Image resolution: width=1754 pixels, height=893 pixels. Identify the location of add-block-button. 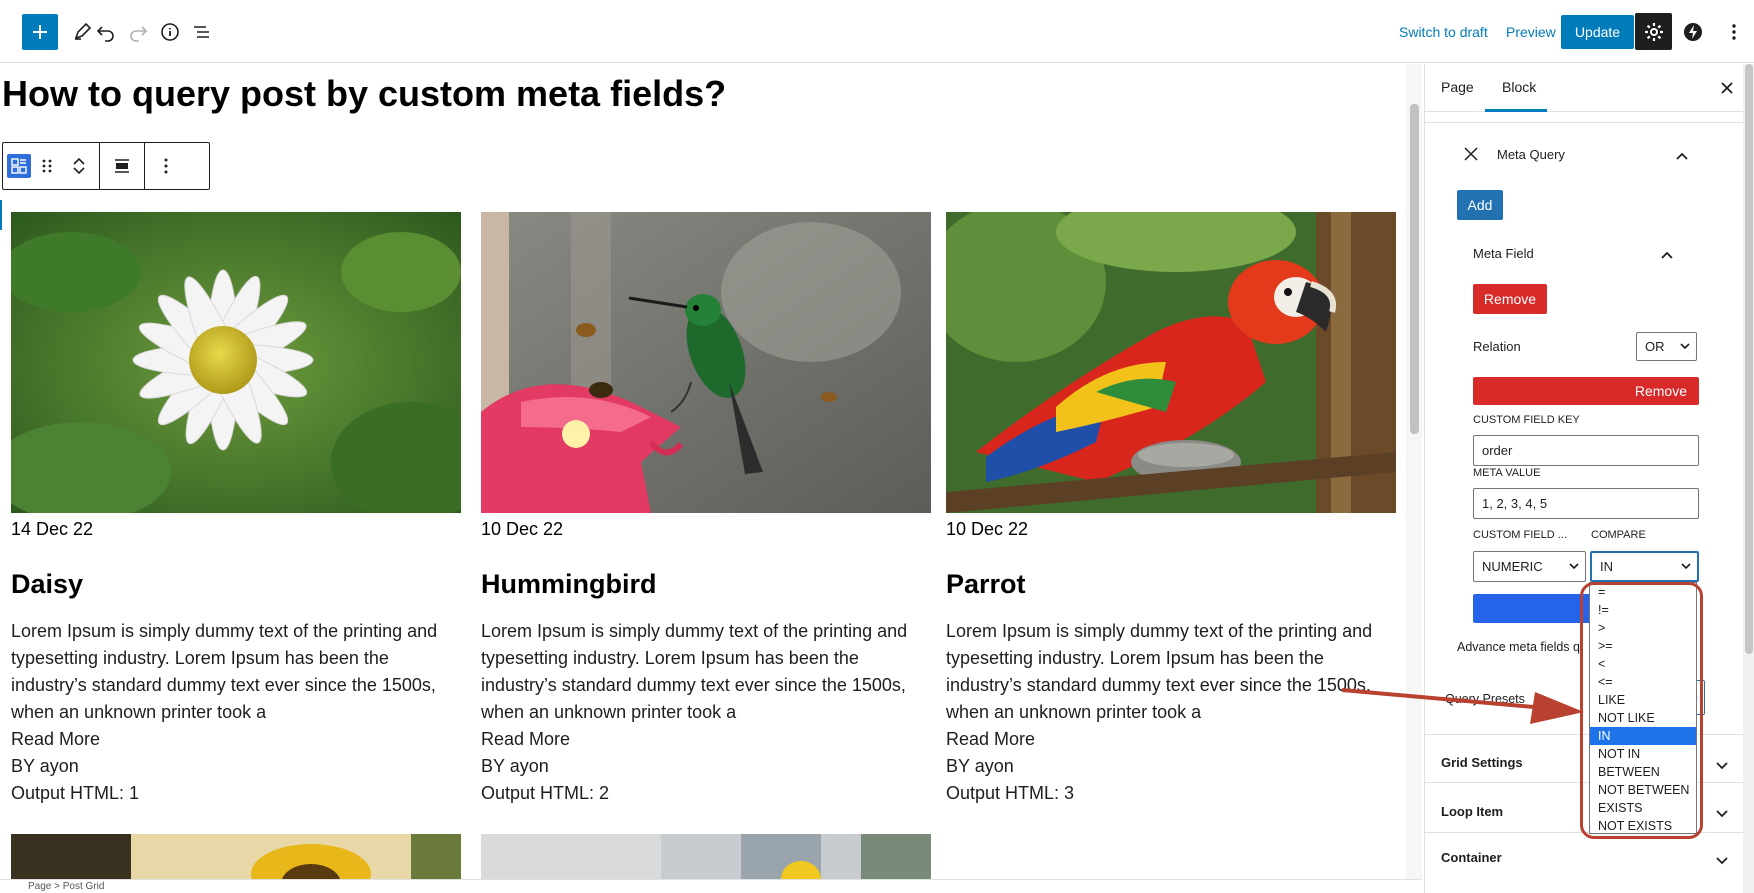
(40, 32).